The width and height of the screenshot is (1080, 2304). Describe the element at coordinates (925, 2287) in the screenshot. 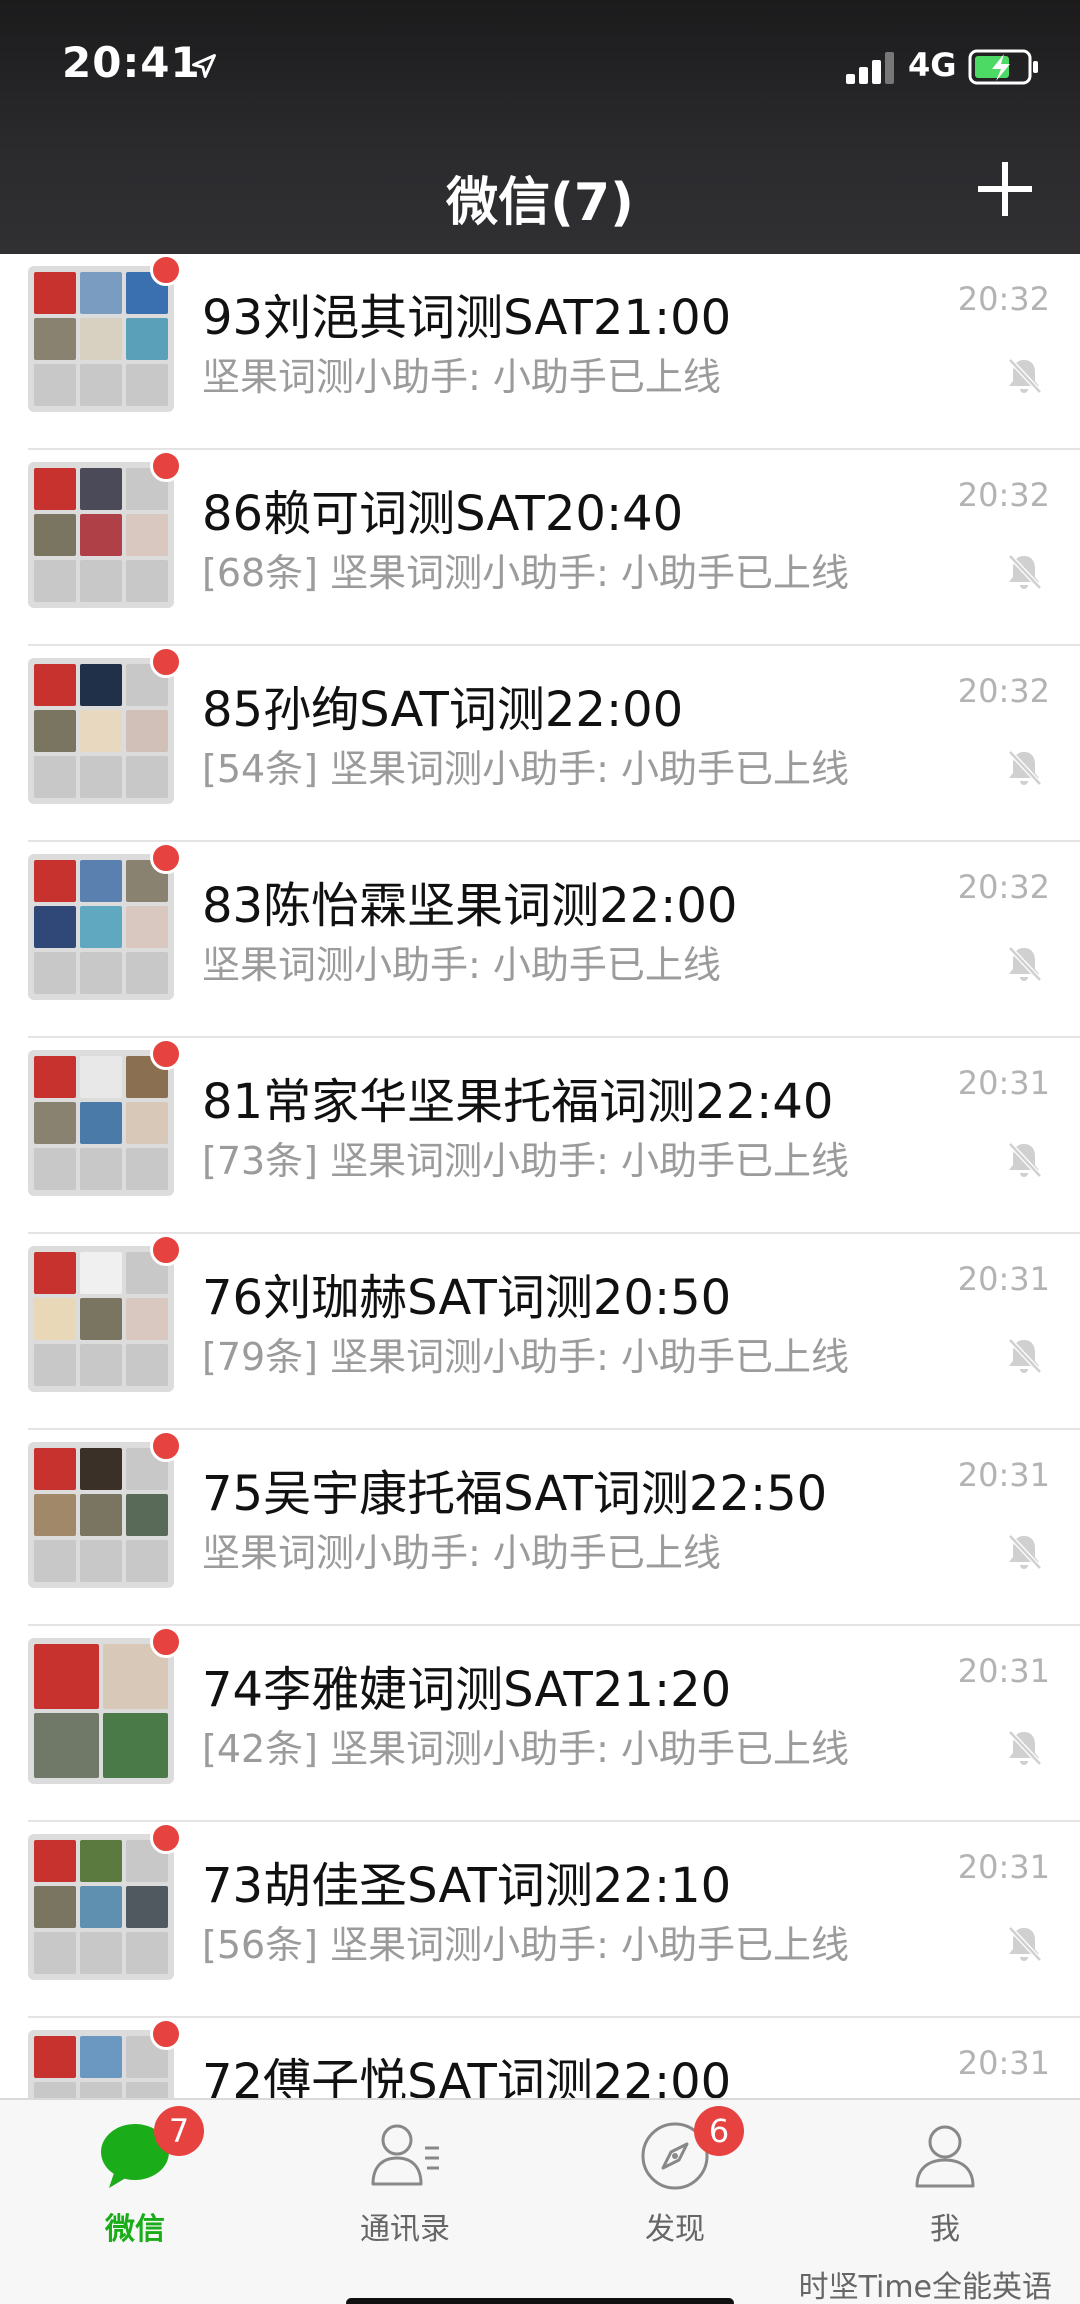

I see `watermark-text: 时坚Time全能英语` at that location.